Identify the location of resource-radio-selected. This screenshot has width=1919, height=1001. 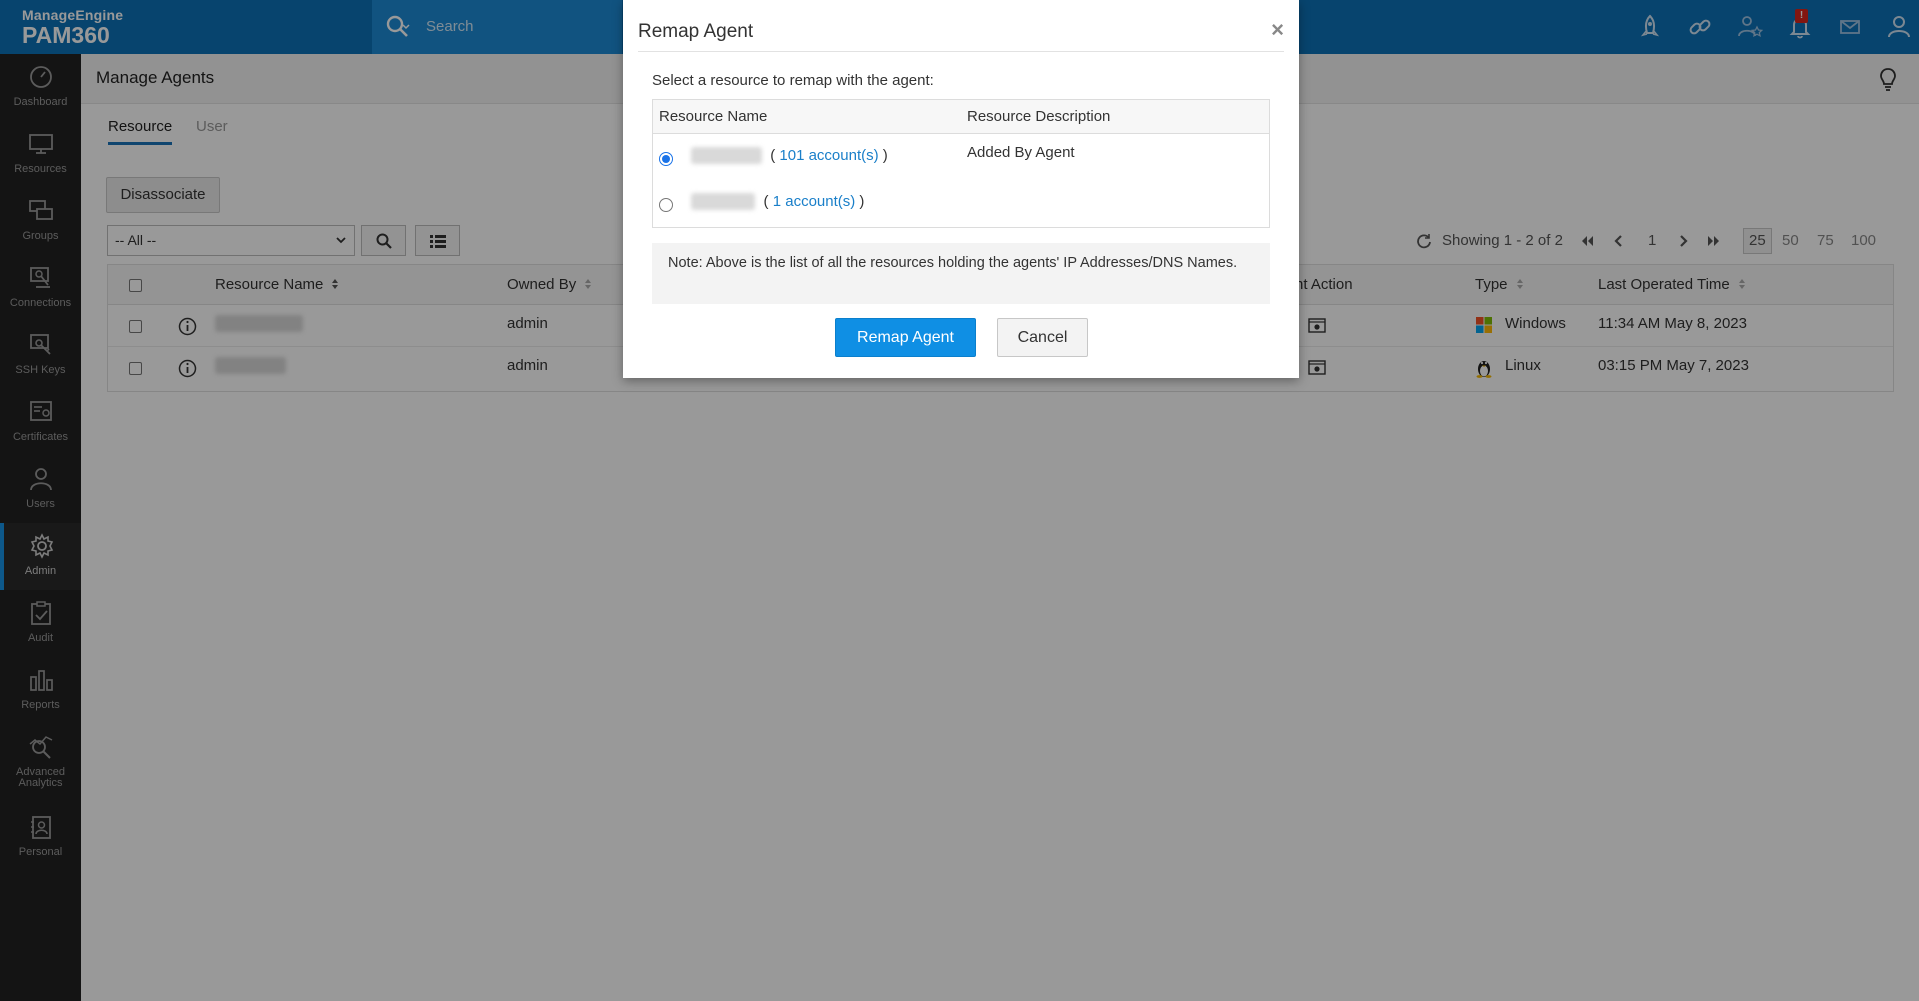
(666, 159).